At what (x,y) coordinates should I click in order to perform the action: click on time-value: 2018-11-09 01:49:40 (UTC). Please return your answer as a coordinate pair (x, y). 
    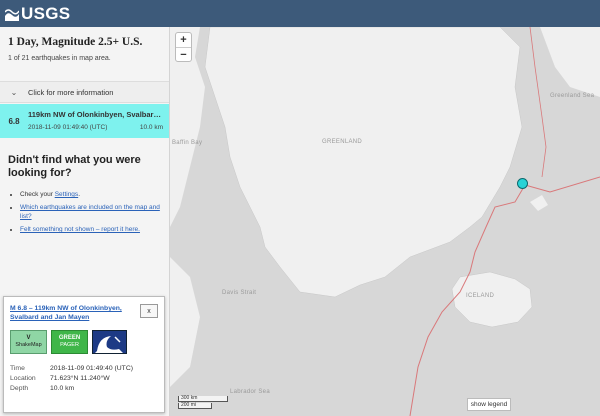
    Looking at the image, I should click on (91, 368).